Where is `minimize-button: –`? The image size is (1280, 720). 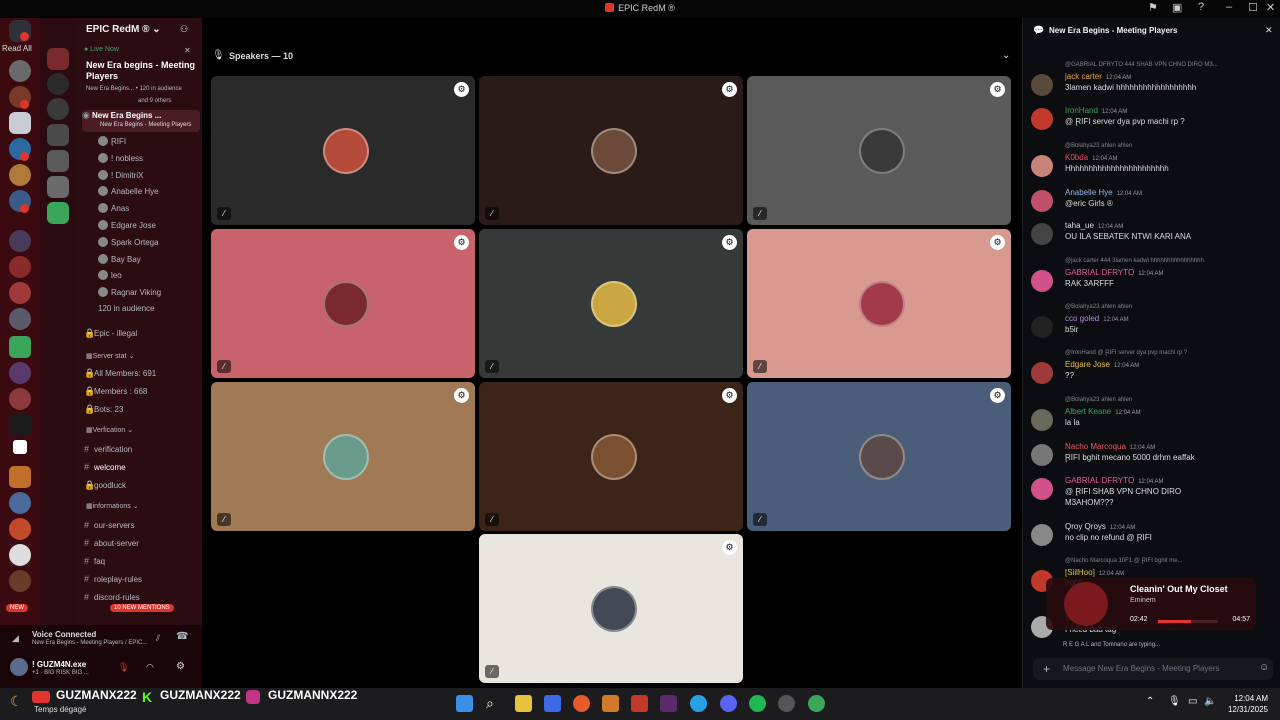 minimize-button: – is located at coordinates (1229, 7).